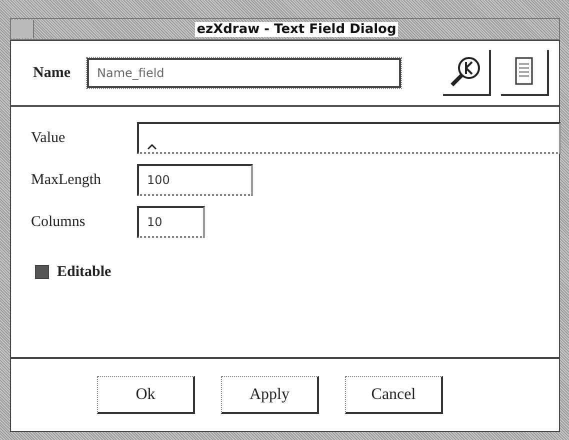 The width and height of the screenshot is (569, 440). What do you see at coordinates (84, 272) in the screenshot?
I see `checkbox-label: Editable` at bounding box center [84, 272].